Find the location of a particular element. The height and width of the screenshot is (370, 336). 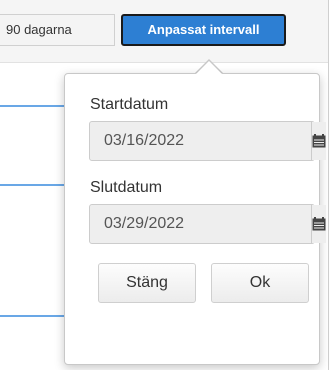

end-date-group is located at coordinates (207, 224).